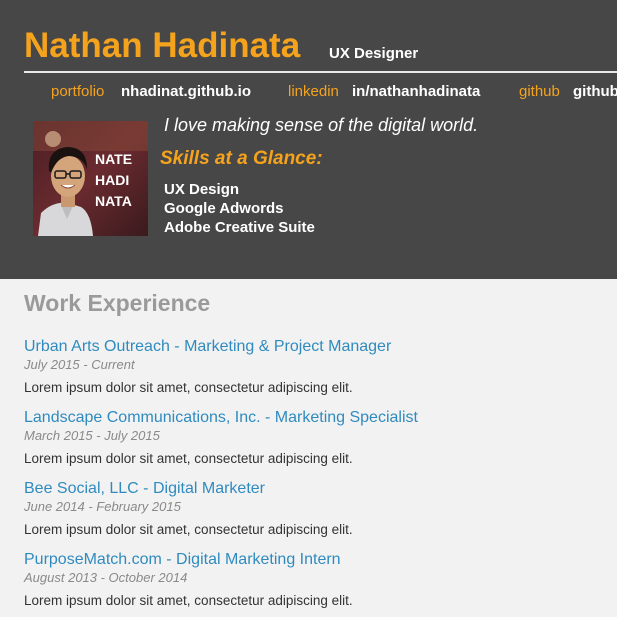 The height and width of the screenshot is (617, 617). I want to click on portfolio-link: nhadinat.github.io, so click(186, 91).